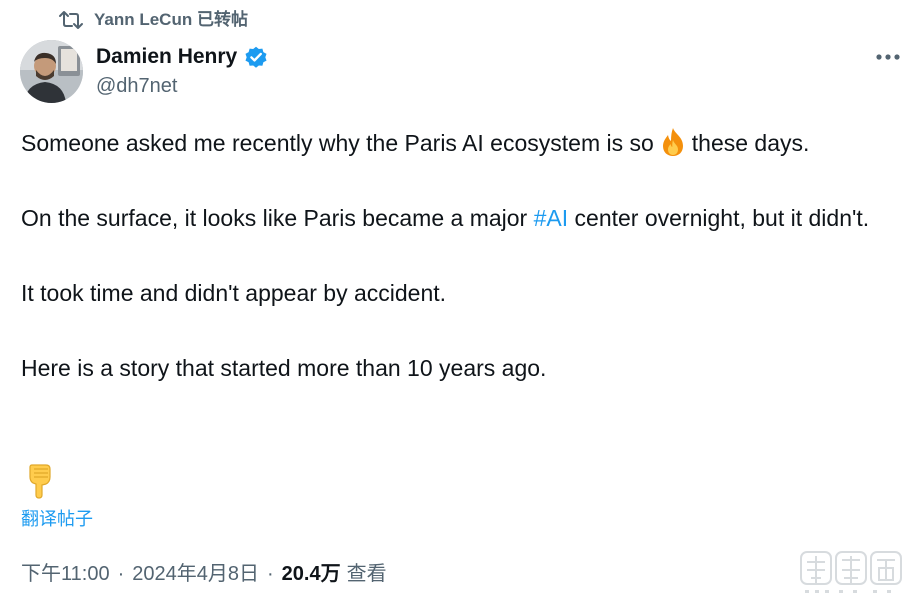 The width and height of the screenshot is (919, 606). I want to click on more-icon, so click(888, 57).